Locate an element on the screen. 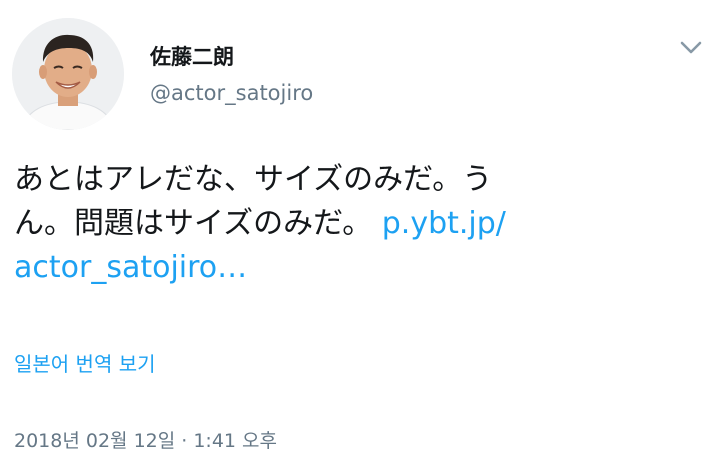 The image size is (720, 463). translate-button: 일본어 번역 보기 is located at coordinates (85, 364).